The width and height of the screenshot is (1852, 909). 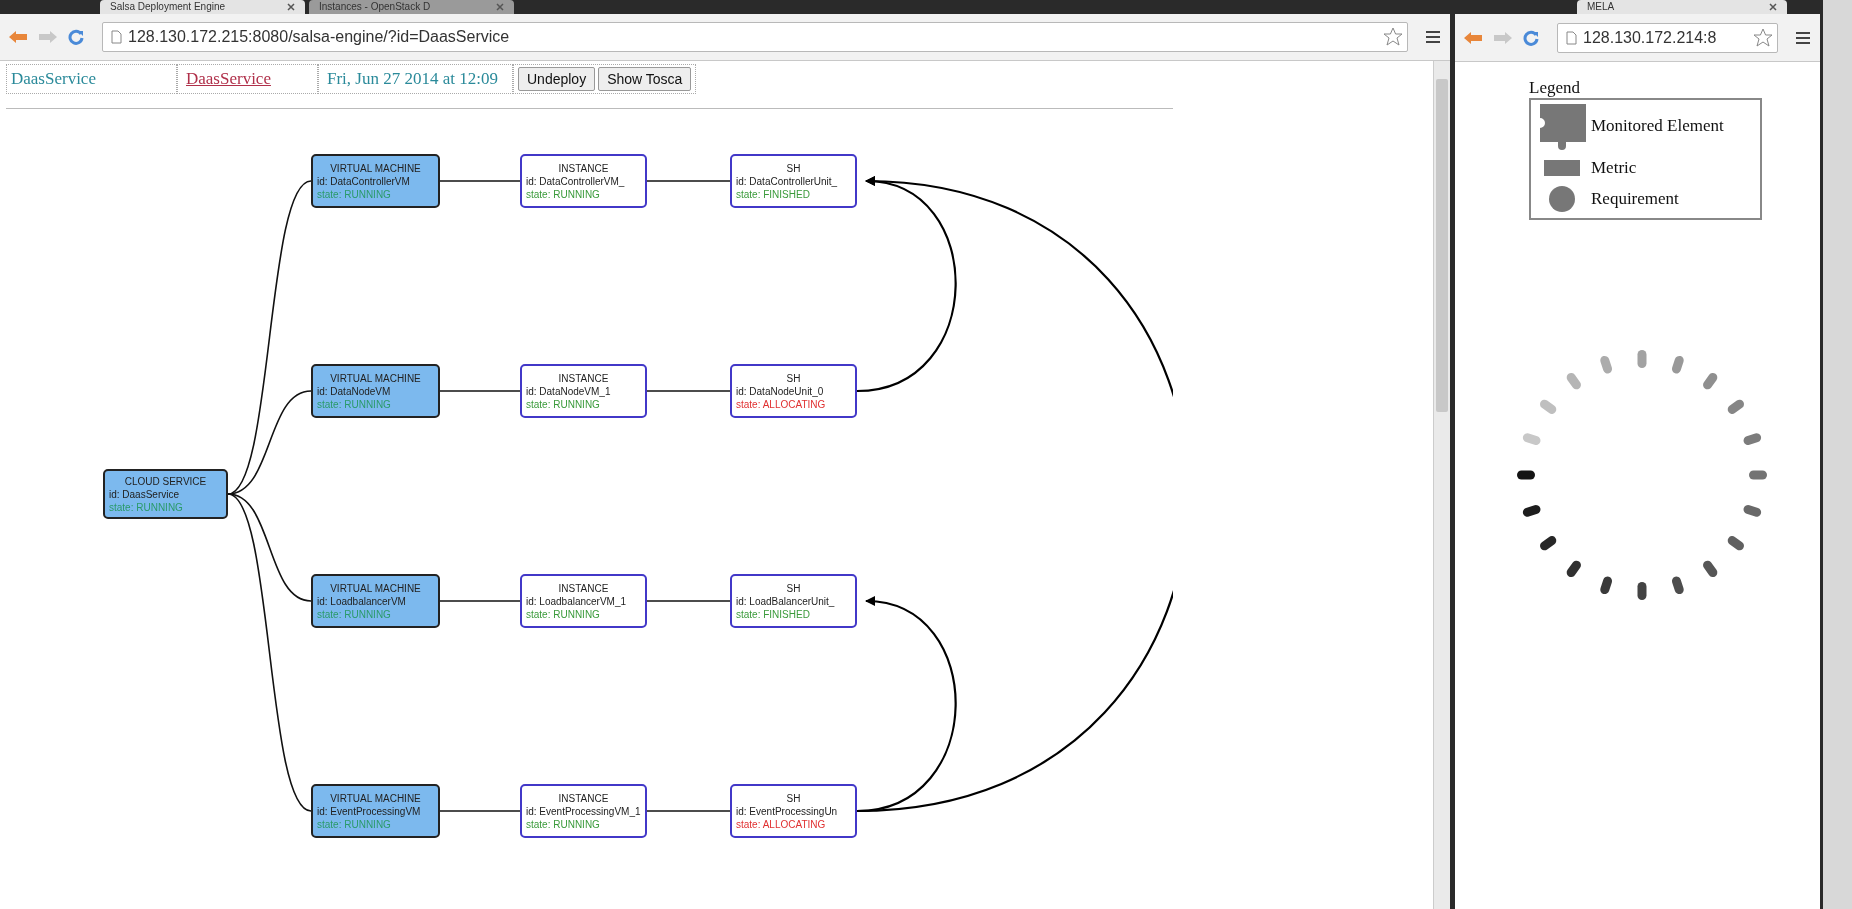 I want to click on node-id: id: EventProcessingUn, so click(x=787, y=811).